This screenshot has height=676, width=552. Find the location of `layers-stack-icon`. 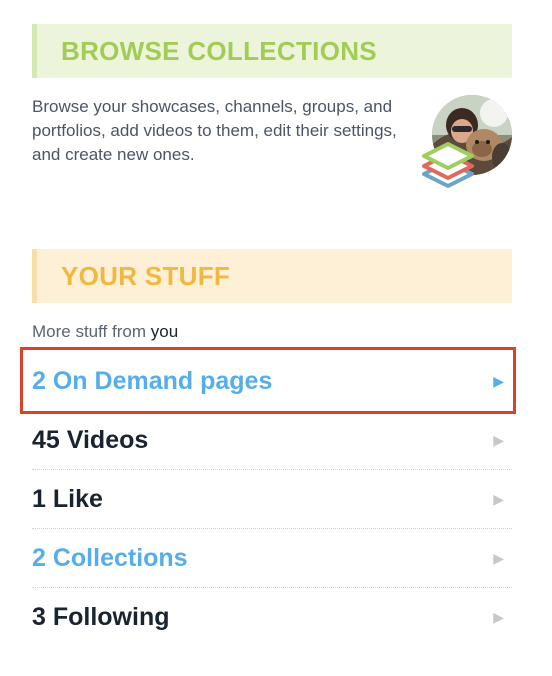

layers-stack-icon is located at coordinates (448, 167).